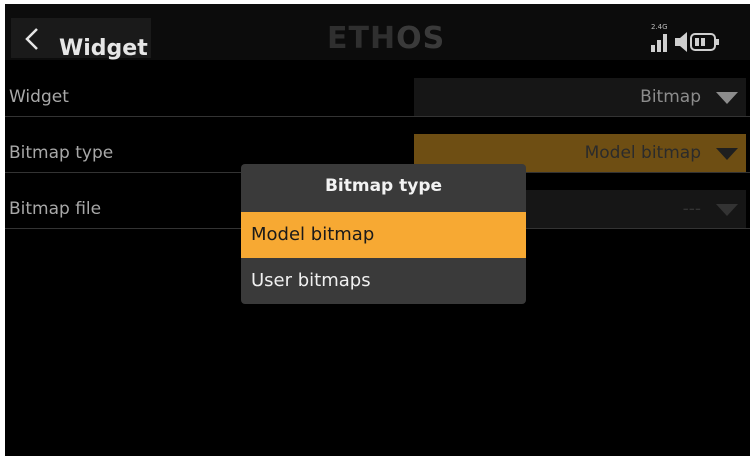  What do you see at coordinates (311, 280) in the screenshot?
I see `option-label: User bitmaps` at bounding box center [311, 280].